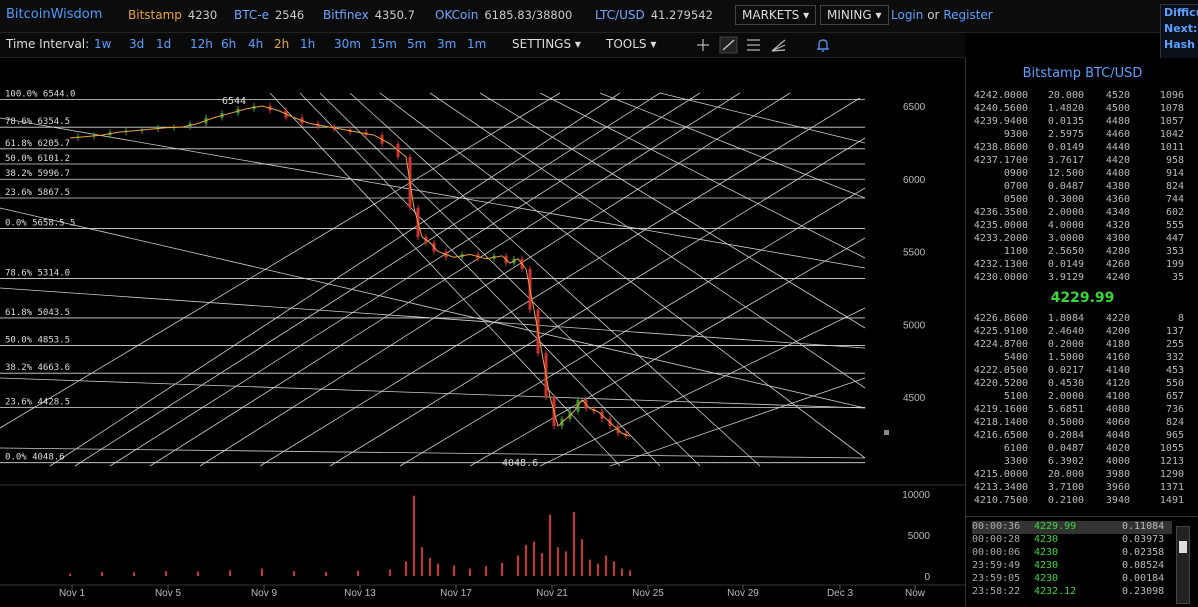 The image size is (1198, 607). Describe the element at coordinates (1078, 213) in the screenshot. I see `ask-row: 4236.3500 2.0000 4340 602` at that location.